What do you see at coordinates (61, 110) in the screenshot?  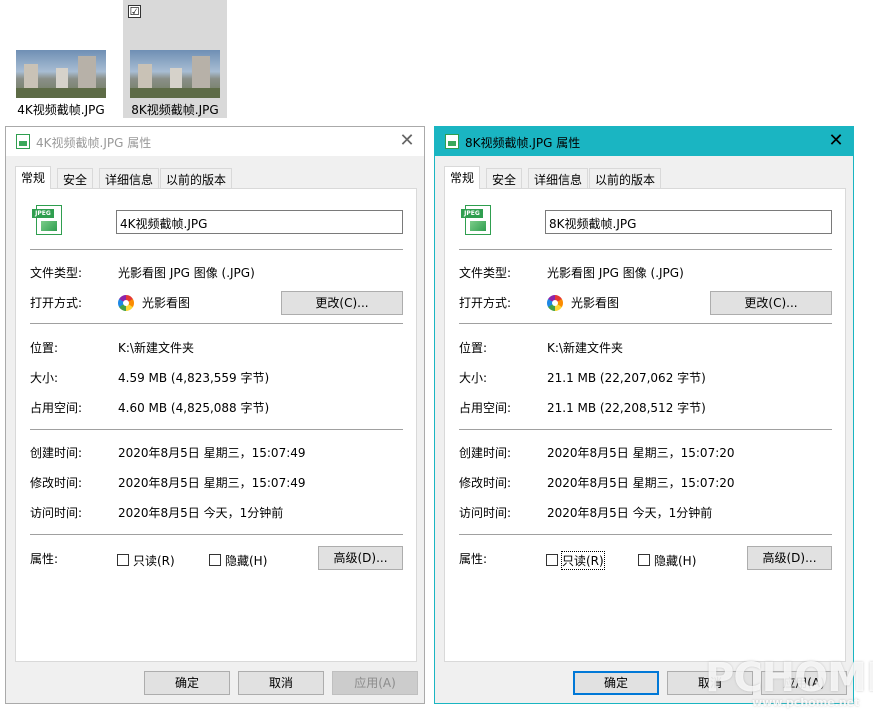 I see `file-name-label: 4K视频截帧.JPG` at bounding box center [61, 110].